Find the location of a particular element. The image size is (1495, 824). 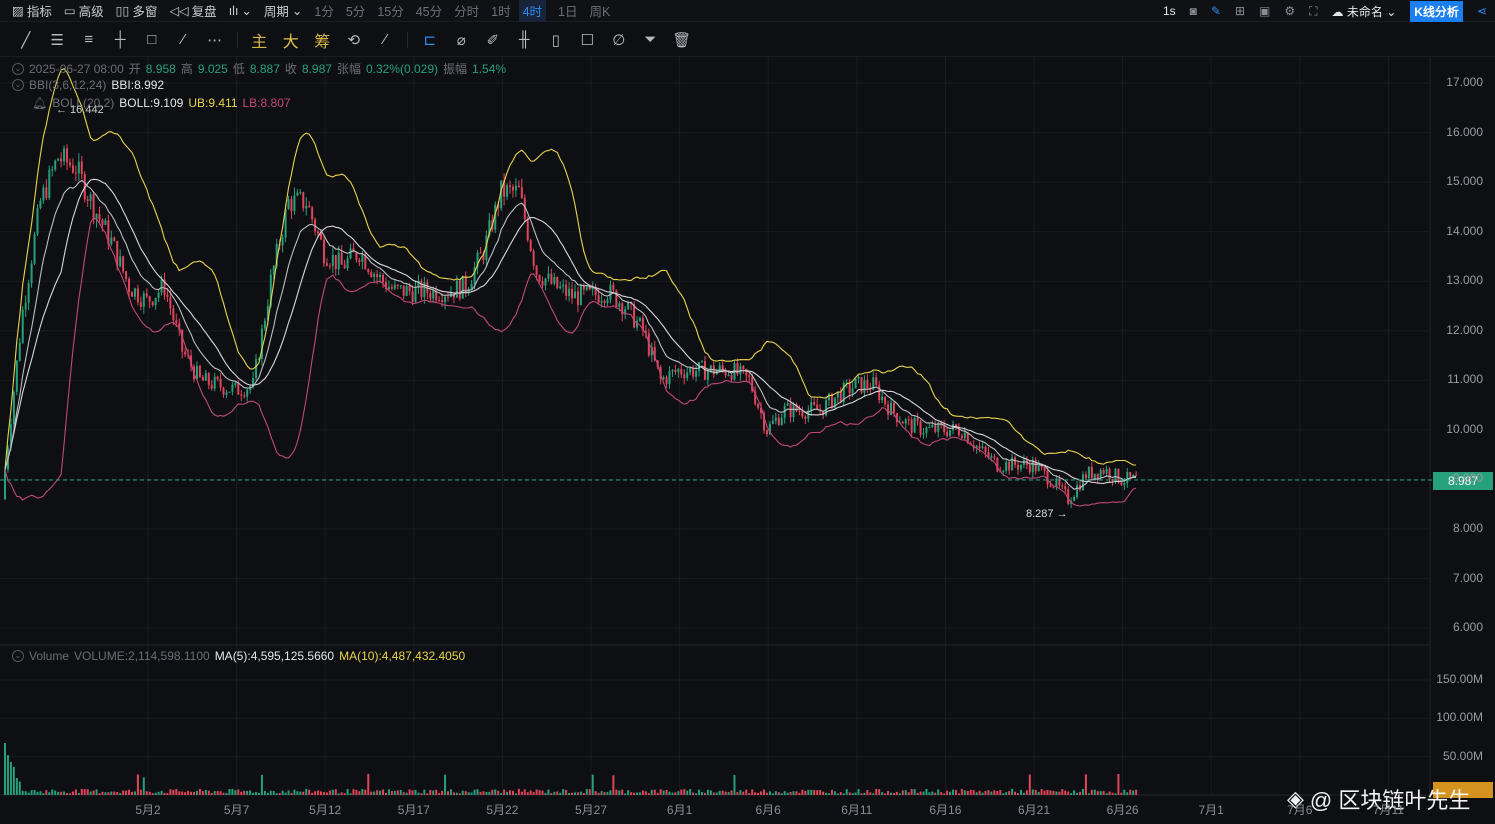

low-marker: 8.287 → is located at coordinates (1047, 514).